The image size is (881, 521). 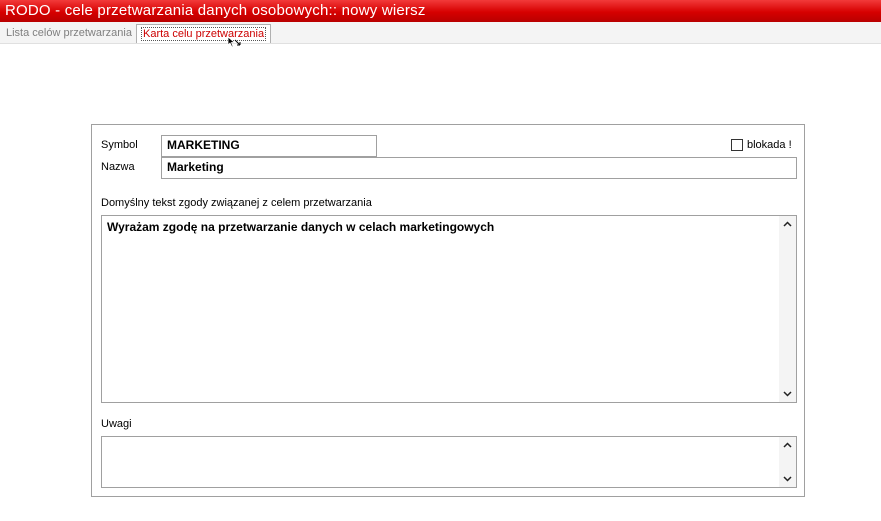 I want to click on symbol-label: Symbol, so click(x=119, y=145).